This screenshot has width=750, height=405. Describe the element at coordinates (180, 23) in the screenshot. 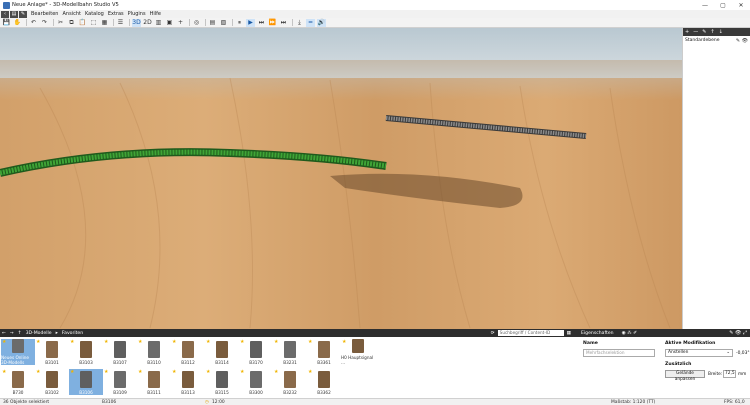

I see `add-icon: +` at that location.